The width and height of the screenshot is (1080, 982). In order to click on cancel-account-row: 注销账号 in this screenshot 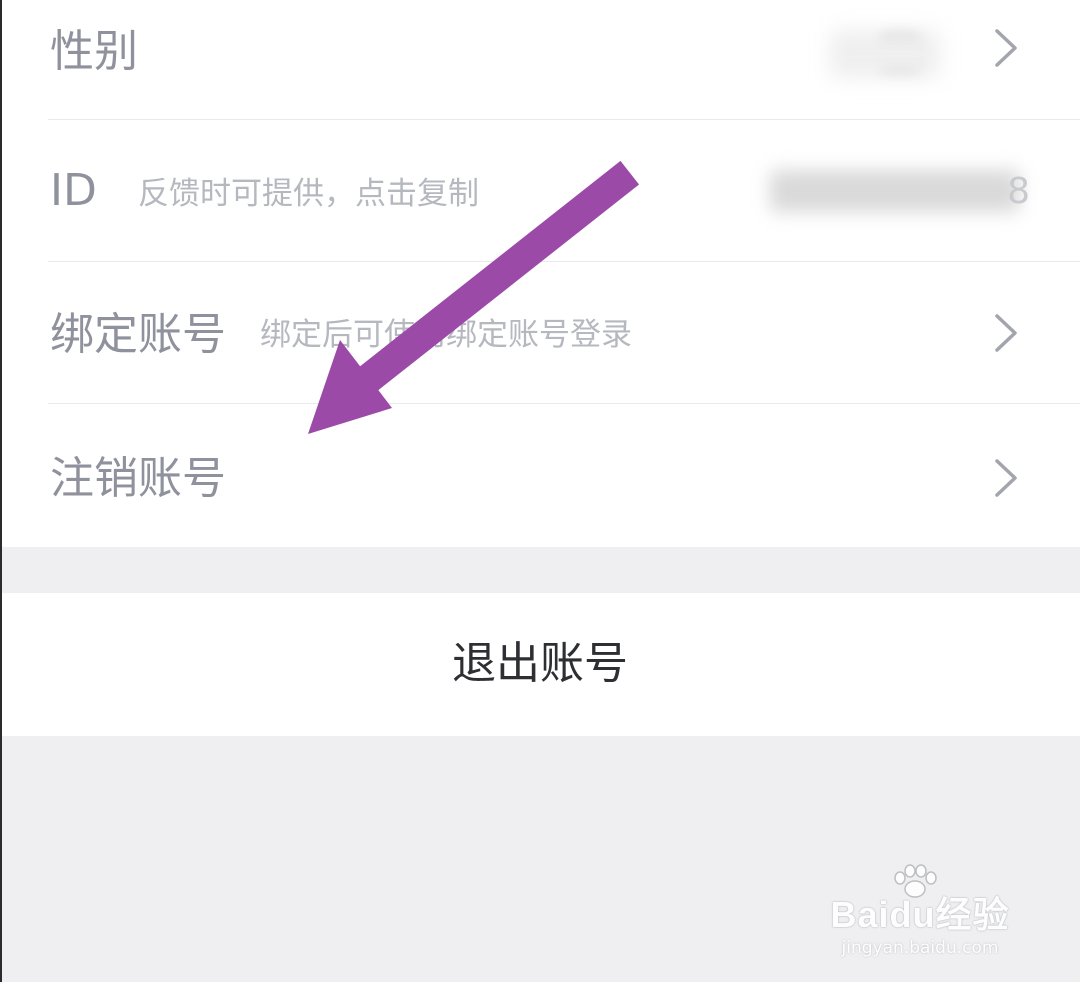, I will do `click(540, 475)`.